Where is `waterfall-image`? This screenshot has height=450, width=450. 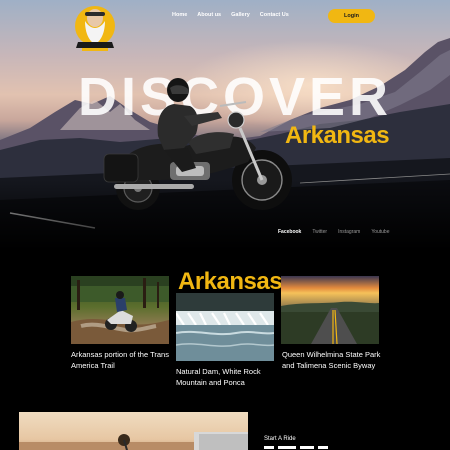
waterfall-image is located at coordinates (225, 327).